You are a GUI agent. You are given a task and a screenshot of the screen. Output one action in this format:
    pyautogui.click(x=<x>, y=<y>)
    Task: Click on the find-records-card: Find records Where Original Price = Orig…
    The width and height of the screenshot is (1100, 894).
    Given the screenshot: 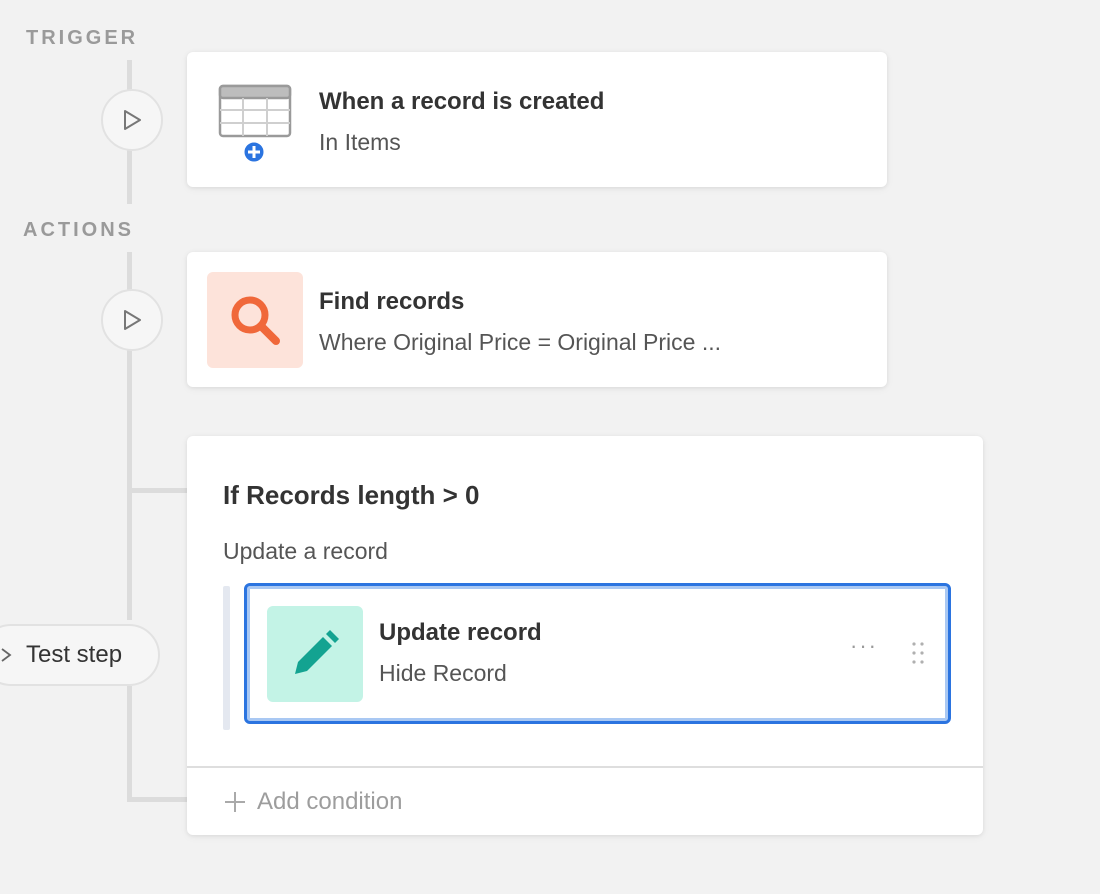 What is the action you would take?
    pyautogui.click(x=537, y=319)
    